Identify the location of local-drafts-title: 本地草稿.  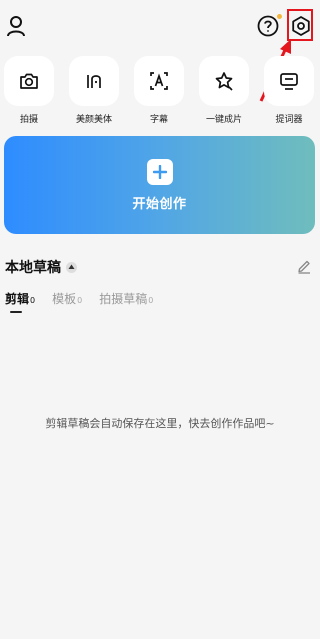
(33, 268).